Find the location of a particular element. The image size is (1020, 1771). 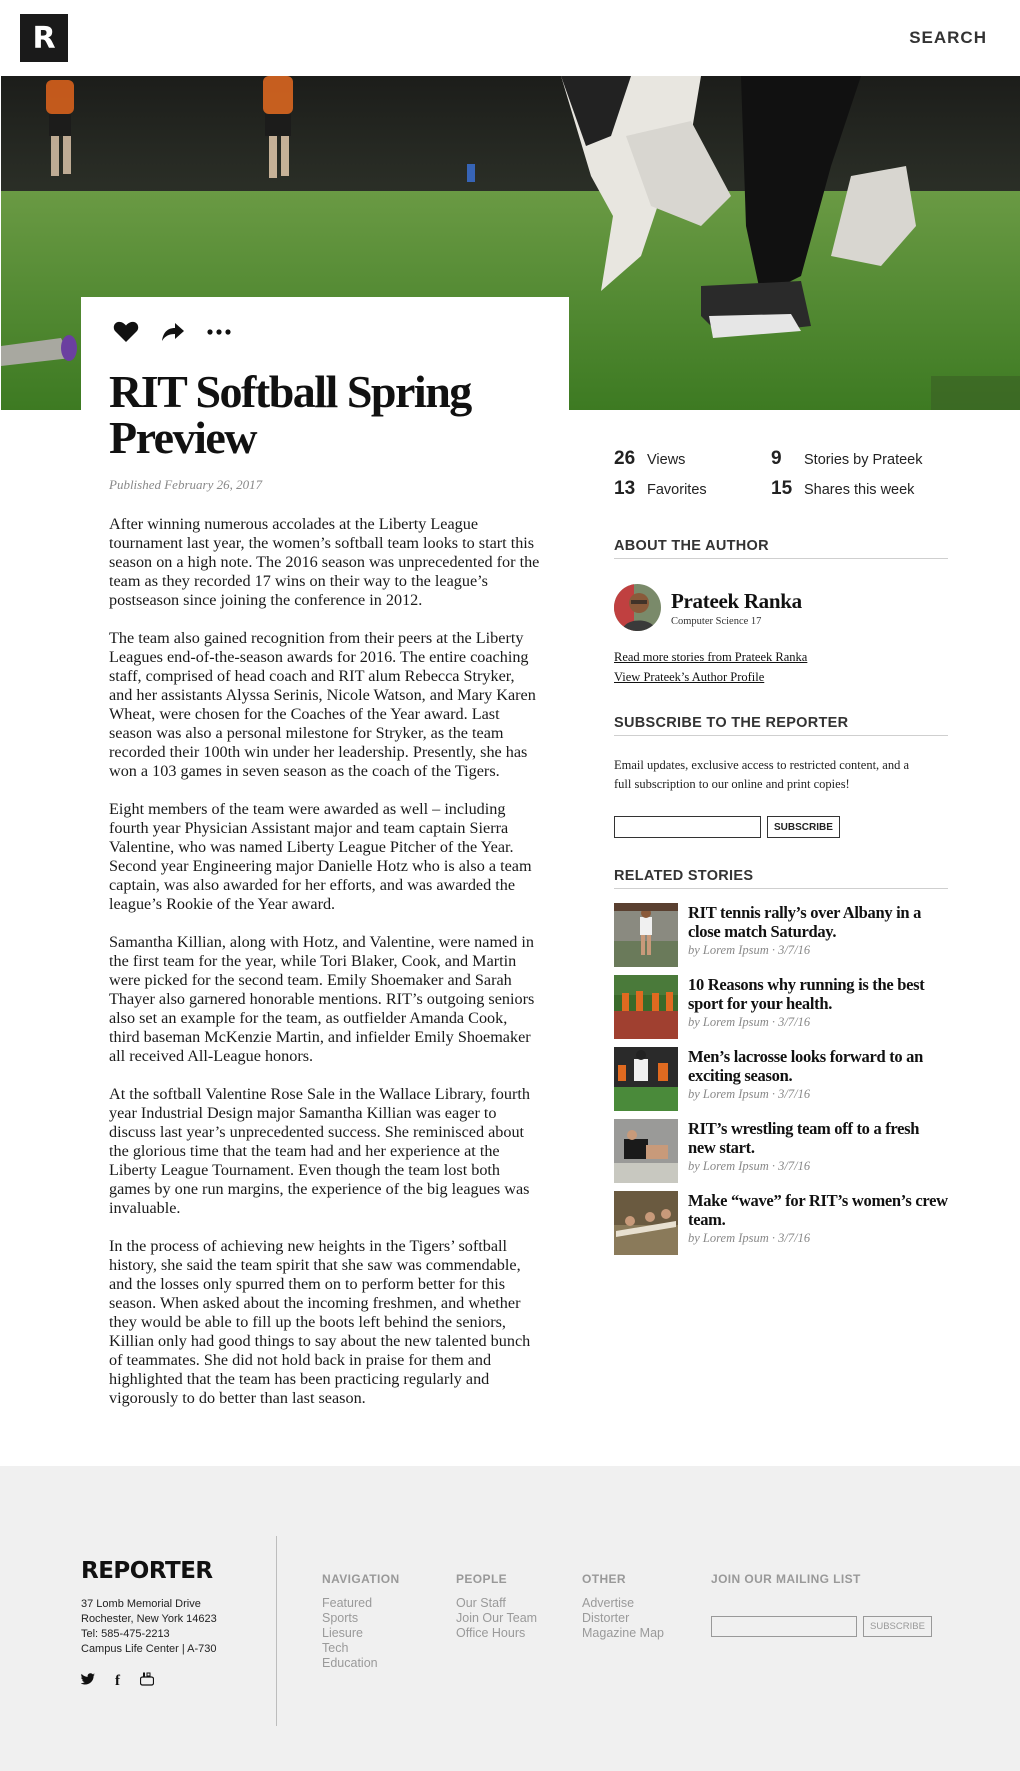

footer-brand: REPORTER is located at coordinates (147, 1571).